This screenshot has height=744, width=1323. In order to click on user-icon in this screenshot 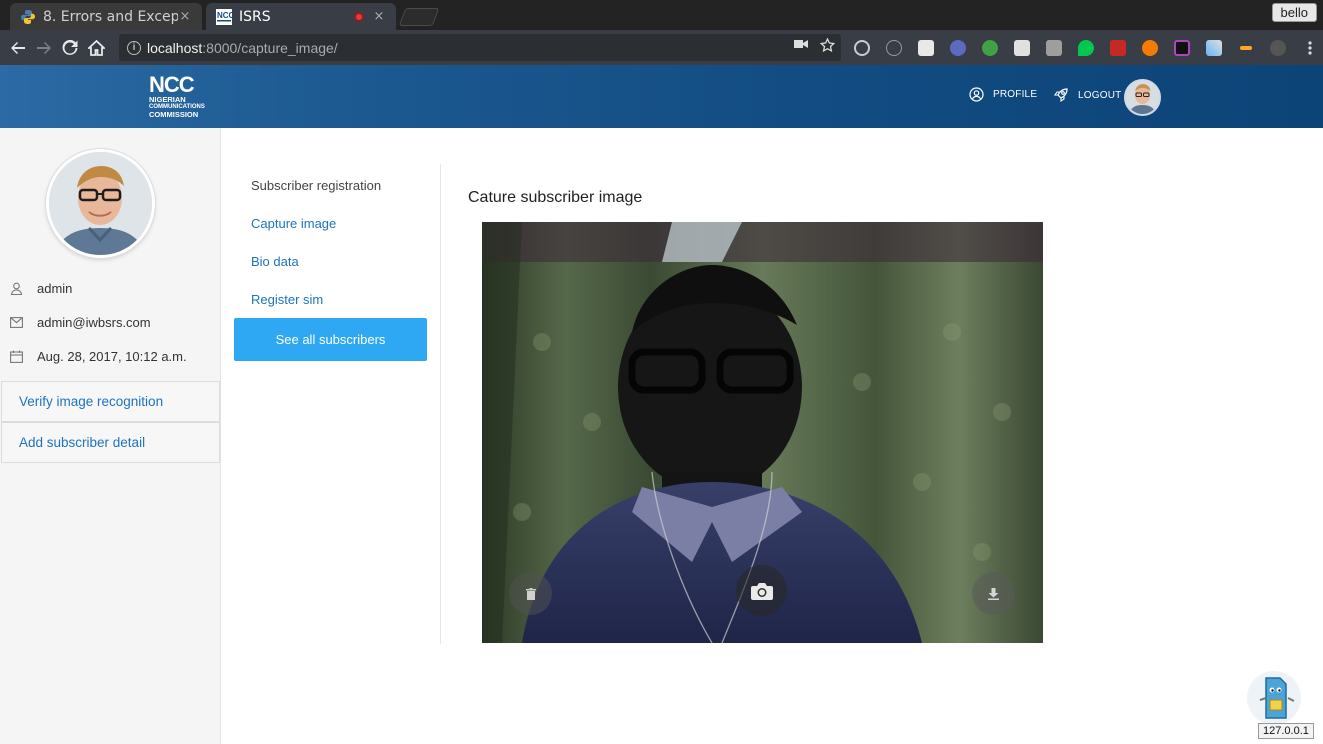, I will do `click(16, 288)`.